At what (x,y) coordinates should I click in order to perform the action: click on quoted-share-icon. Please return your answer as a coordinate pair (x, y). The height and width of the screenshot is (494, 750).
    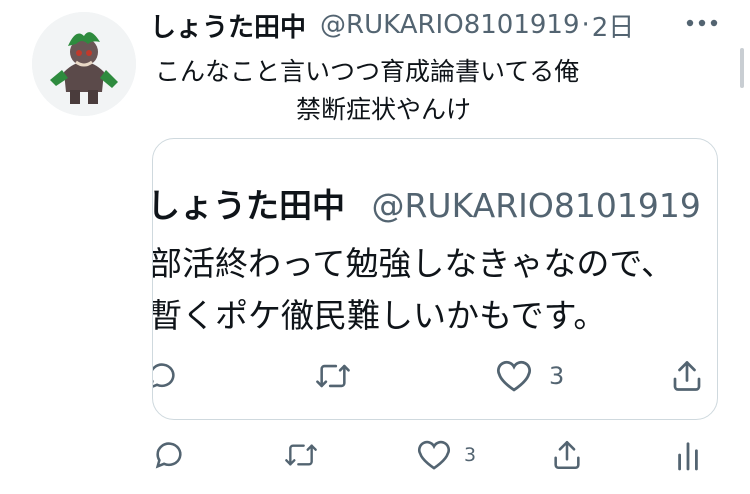
    Looking at the image, I should click on (687, 376).